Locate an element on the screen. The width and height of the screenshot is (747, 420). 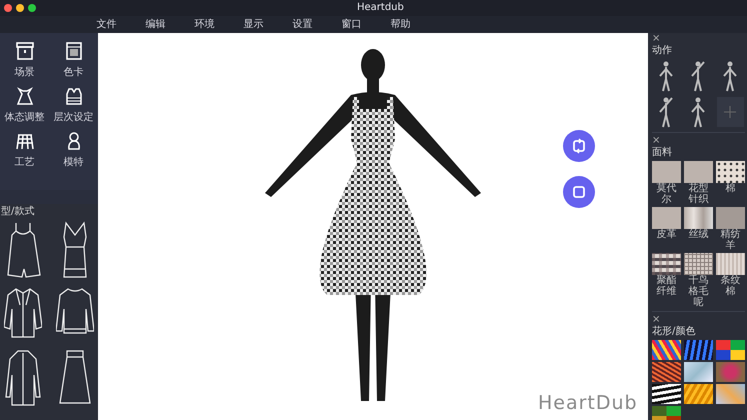
panel-title: 动作 is located at coordinates (662, 50).